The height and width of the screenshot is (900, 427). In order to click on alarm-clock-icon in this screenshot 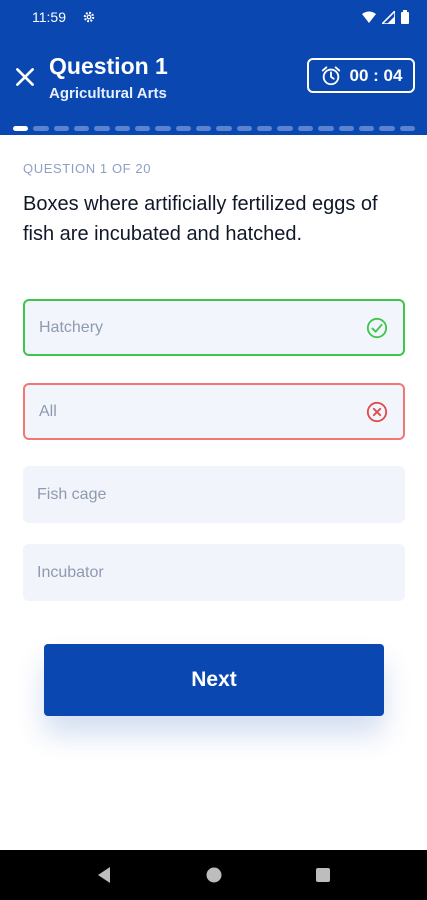, I will do `click(330, 75)`.